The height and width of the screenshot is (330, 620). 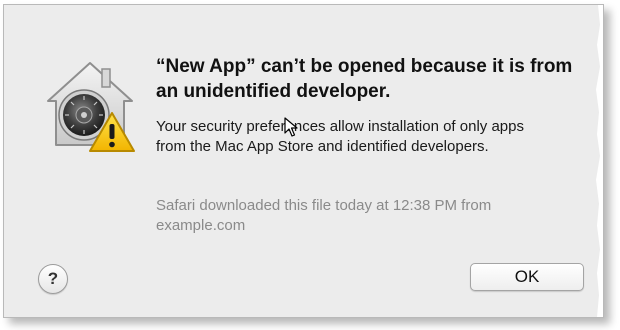 What do you see at coordinates (91, 107) in the screenshot?
I see `gatekeeper-warning-icon` at bounding box center [91, 107].